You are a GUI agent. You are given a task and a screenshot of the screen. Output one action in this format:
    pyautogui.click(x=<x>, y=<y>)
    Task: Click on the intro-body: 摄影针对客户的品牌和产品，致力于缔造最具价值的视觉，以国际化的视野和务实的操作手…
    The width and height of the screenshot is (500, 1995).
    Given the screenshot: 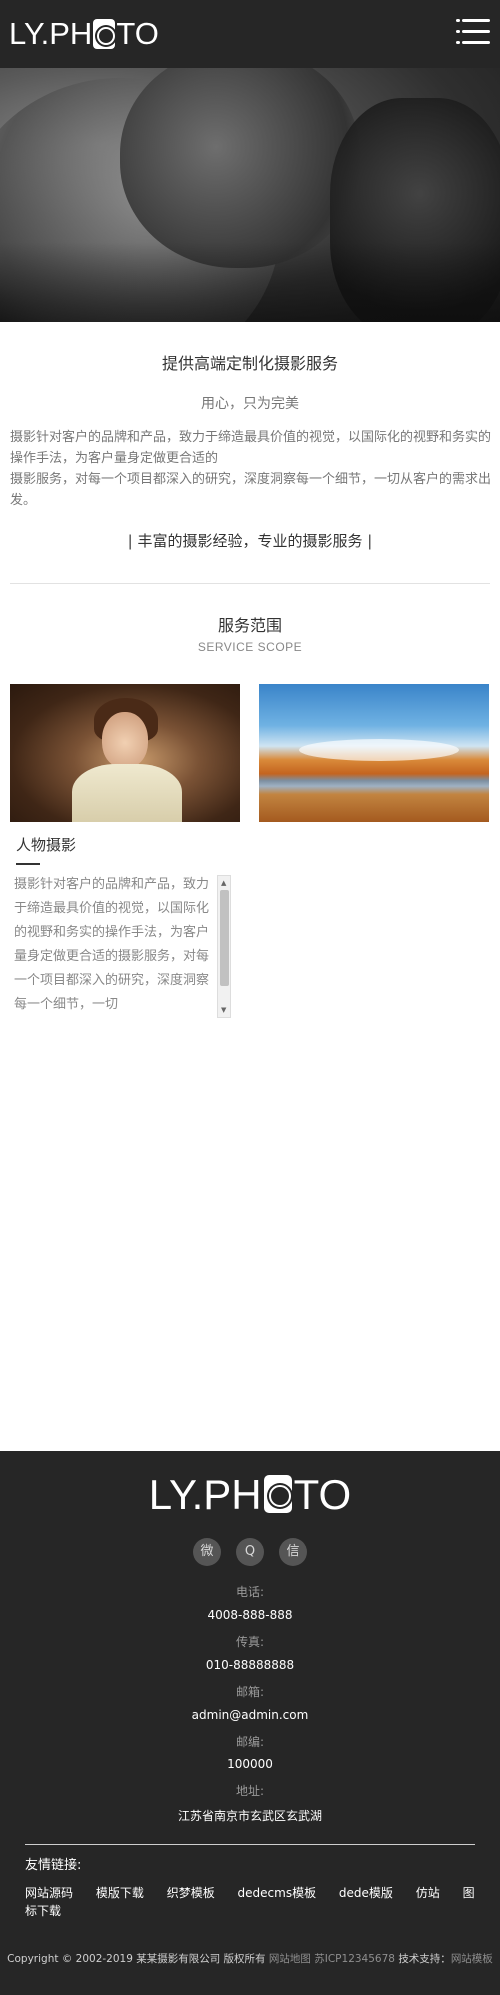 What is the action you would take?
    pyautogui.click(x=251, y=469)
    